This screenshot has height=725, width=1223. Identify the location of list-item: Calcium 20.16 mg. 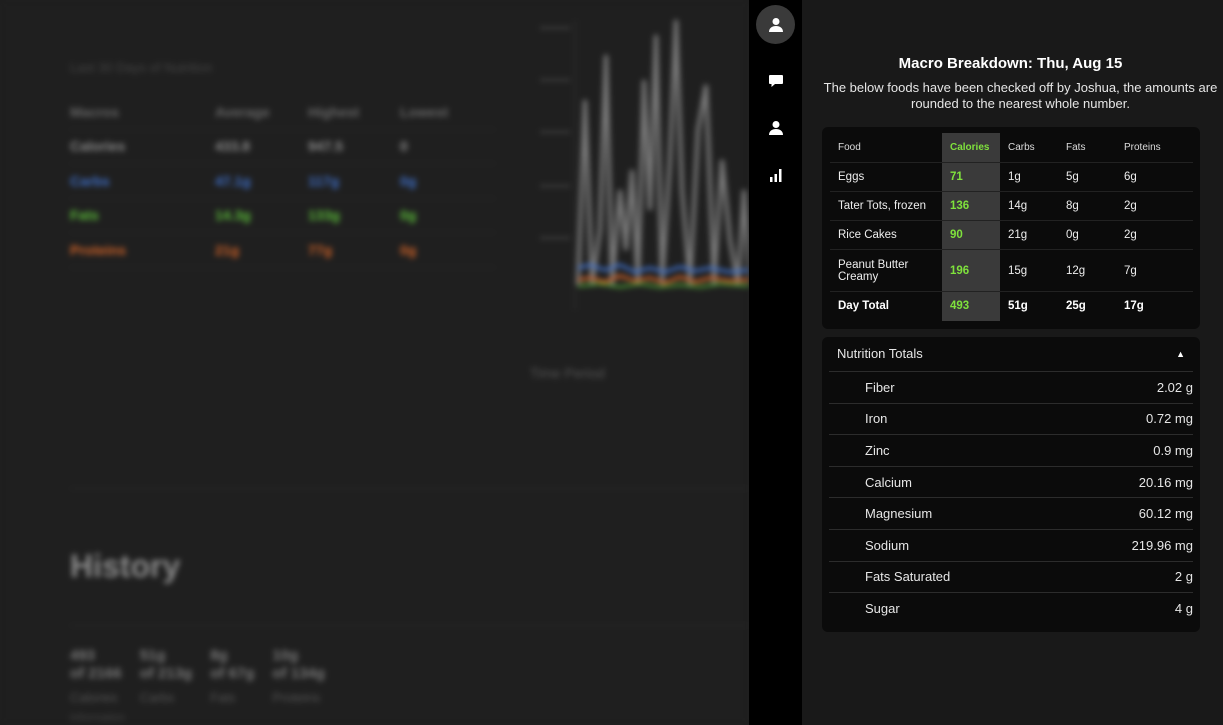
(1011, 481).